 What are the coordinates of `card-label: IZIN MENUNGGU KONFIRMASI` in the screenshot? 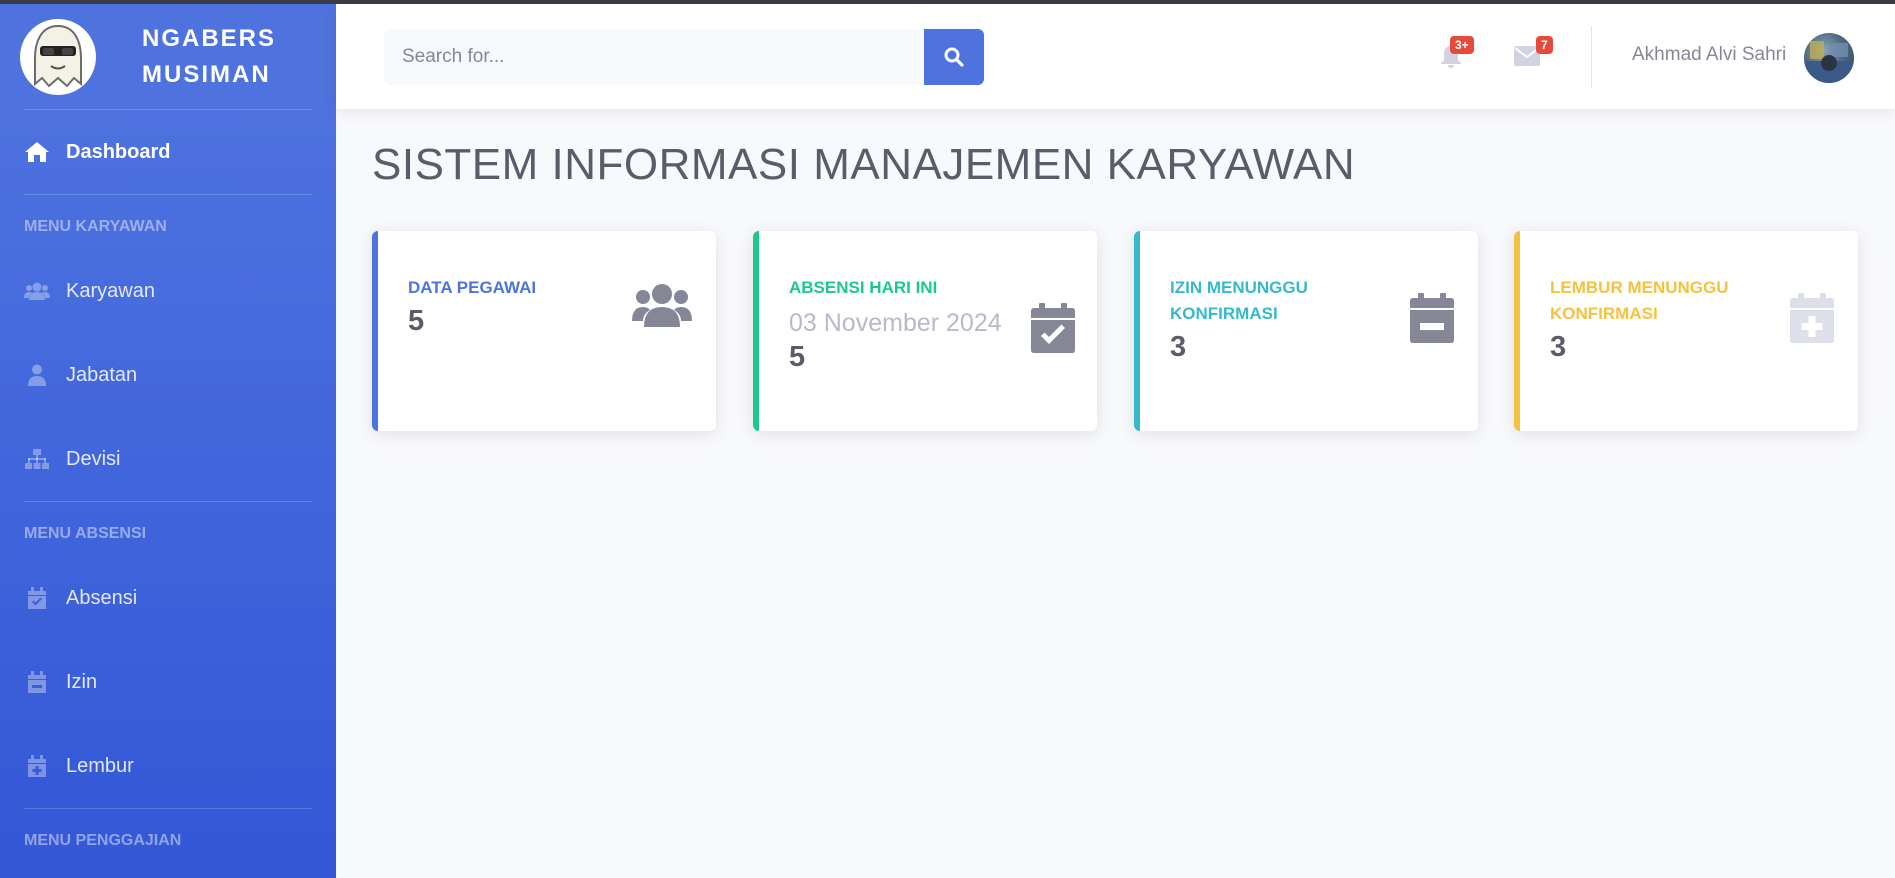 It's located at (1239, 300).